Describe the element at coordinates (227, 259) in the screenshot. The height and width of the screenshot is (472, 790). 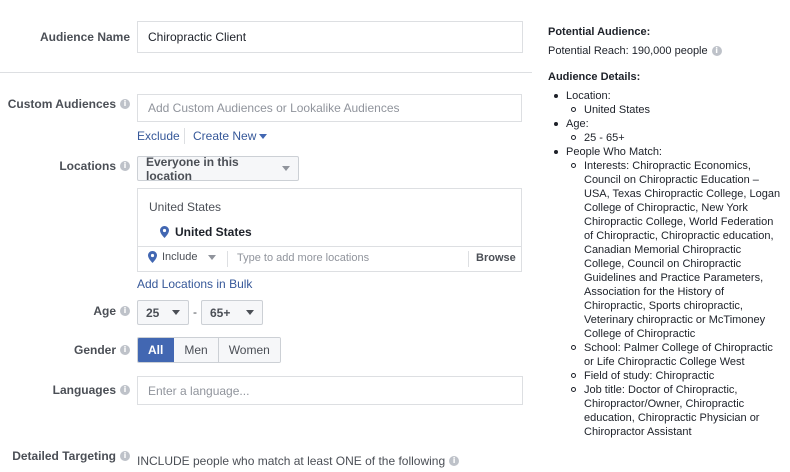
I see `include-divider` at that location.